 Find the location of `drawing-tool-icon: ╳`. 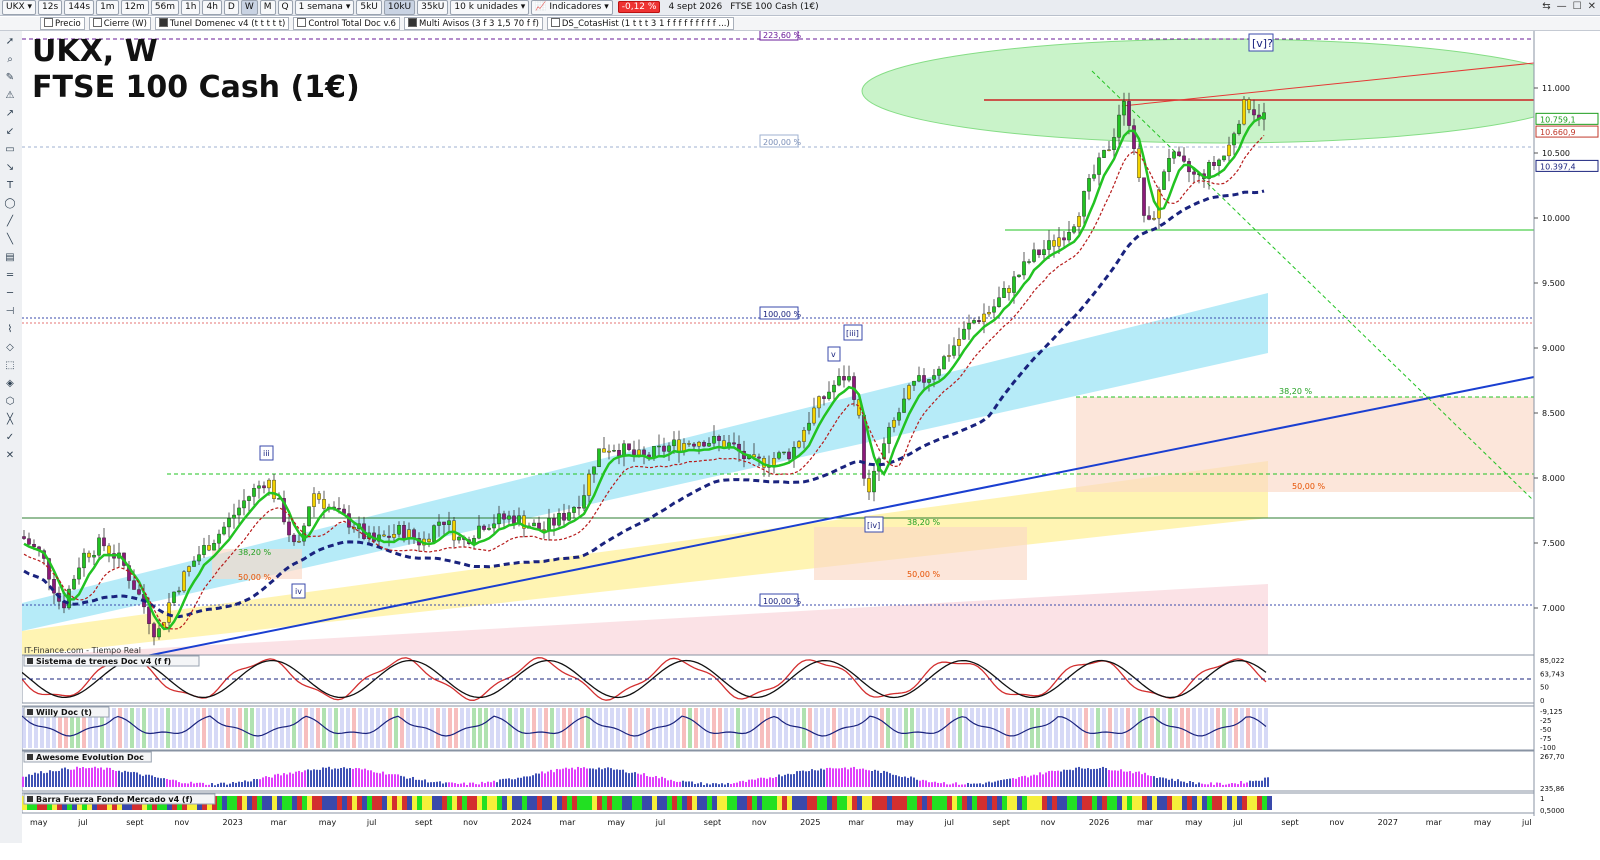

drawing-tool-icon: ╳ is located at coordinates (10, 419).